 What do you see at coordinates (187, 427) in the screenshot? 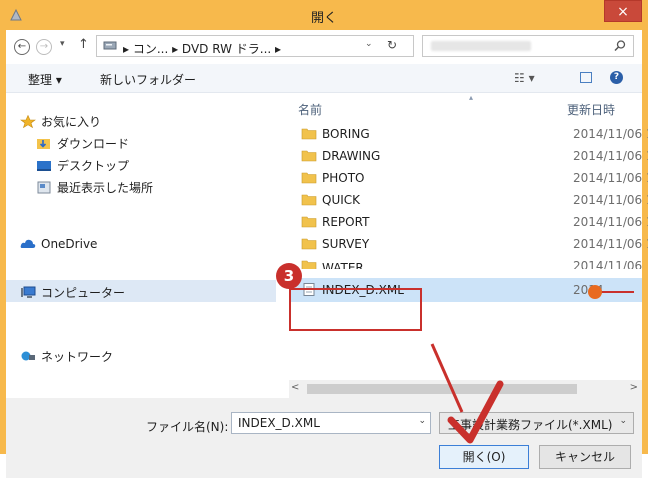
I see `filename-label: ファイル名(N):` at bounding box center [187, 427].